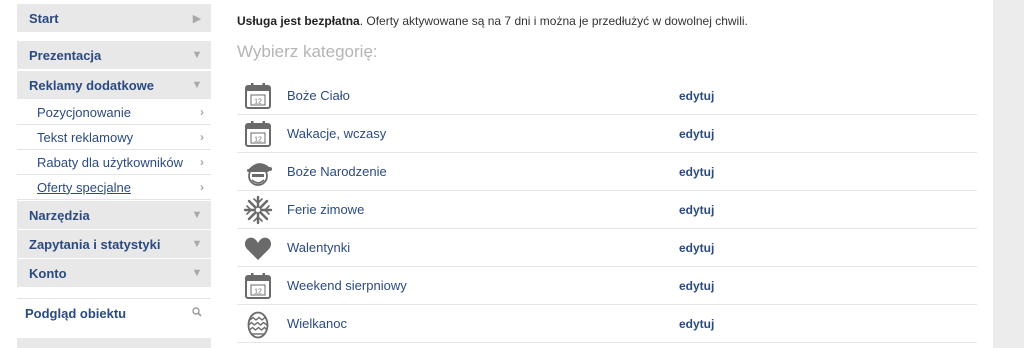 This screenshot has height=348, width=1024. What do you see at coordinates (84, 187) in the screenshot?
I see `sidebar-item-label: Oferty specjalne` at bounding box center [84, 187].